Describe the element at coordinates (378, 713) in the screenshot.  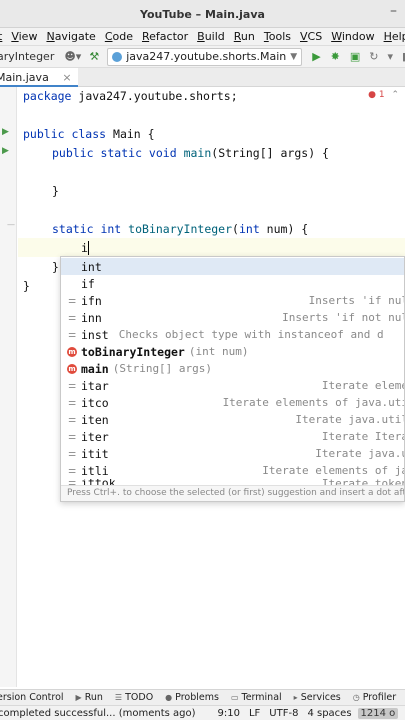
I see `memory-indicator: 1214 o` at that location.